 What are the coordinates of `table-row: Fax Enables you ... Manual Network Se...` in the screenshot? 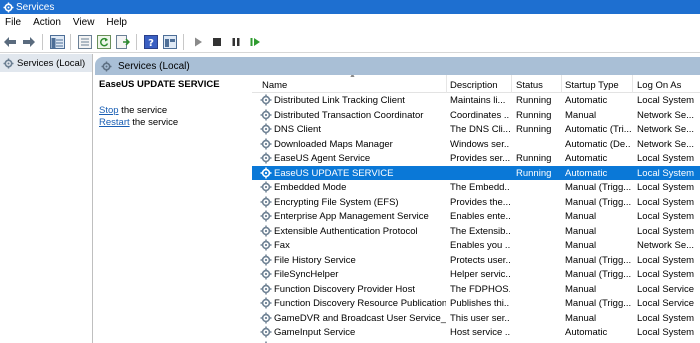 It's located at (476, 245).